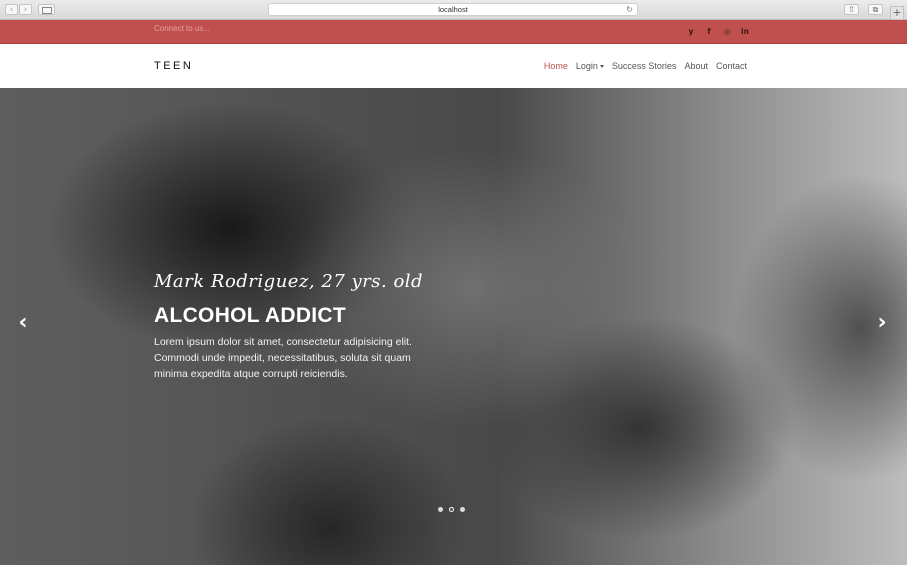 This screenshot has height=565, width=907. I want to click on nav-item-contact: Contact, so click(731, 66).